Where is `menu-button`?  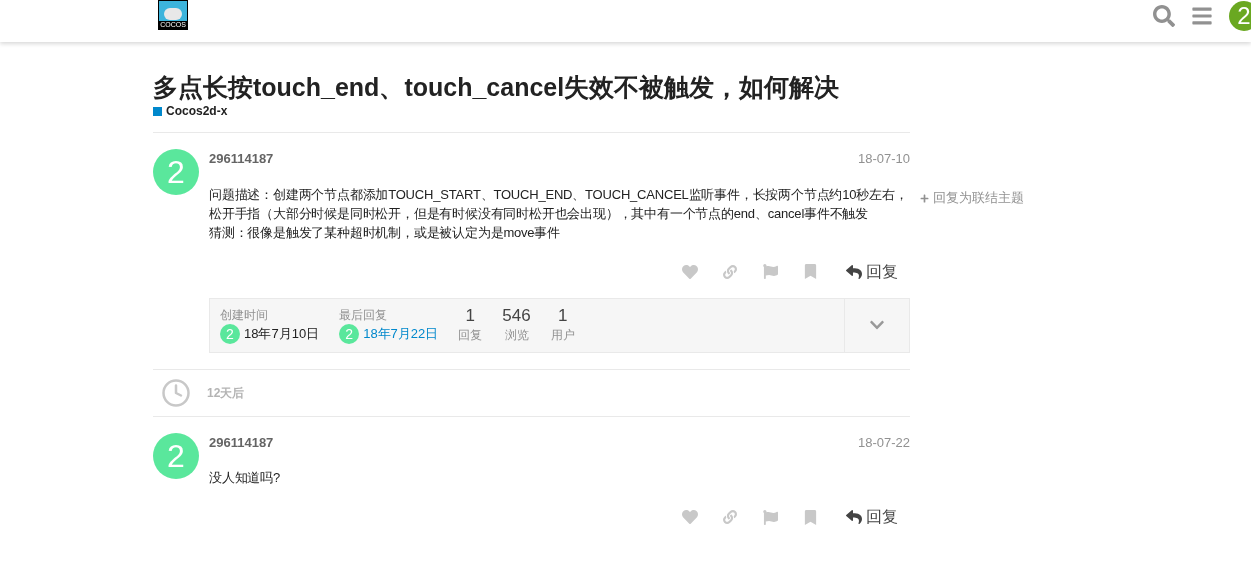
menu-button is located at coordinates (1202, 16).